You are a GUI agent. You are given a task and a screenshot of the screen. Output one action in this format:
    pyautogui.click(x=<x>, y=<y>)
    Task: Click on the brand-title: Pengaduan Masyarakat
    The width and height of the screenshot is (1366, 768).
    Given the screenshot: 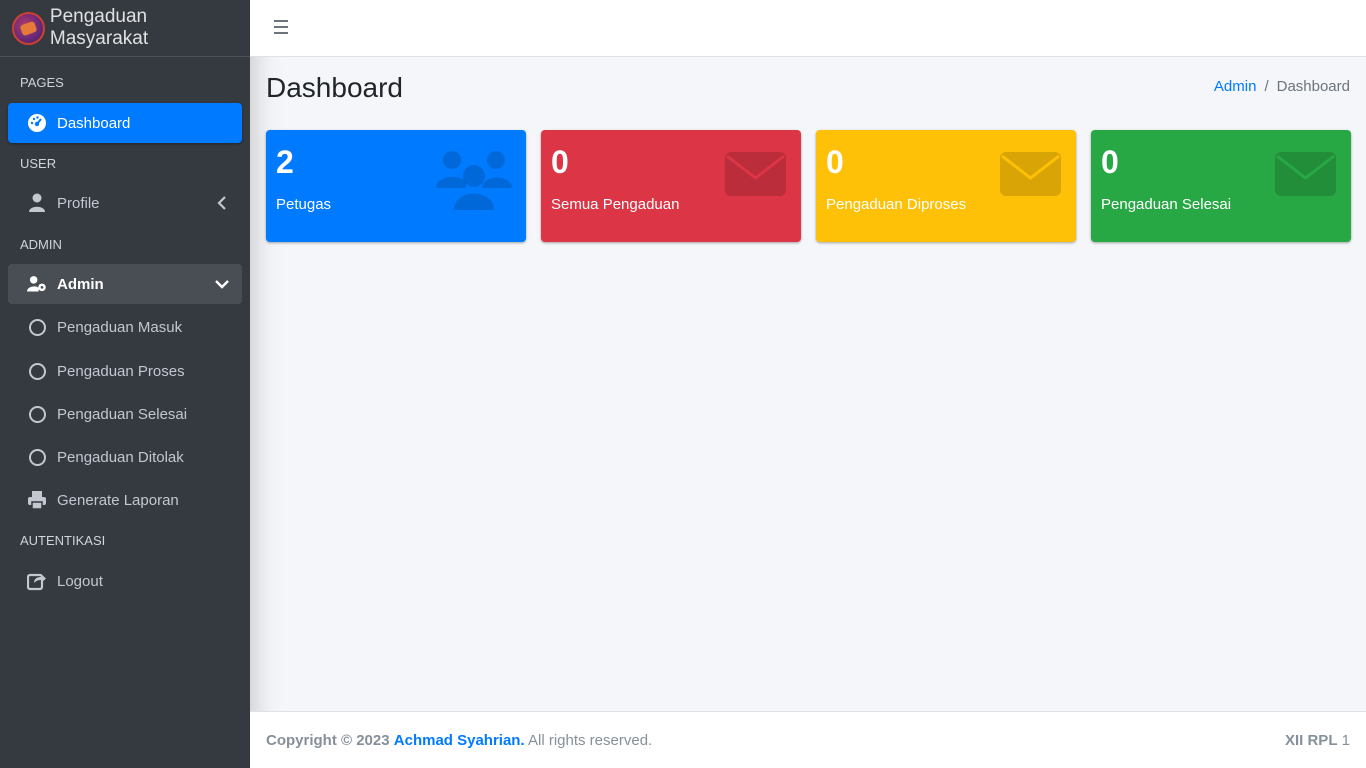 What is the action you would take?
    pyautogui.click(x=99, y=27)
    